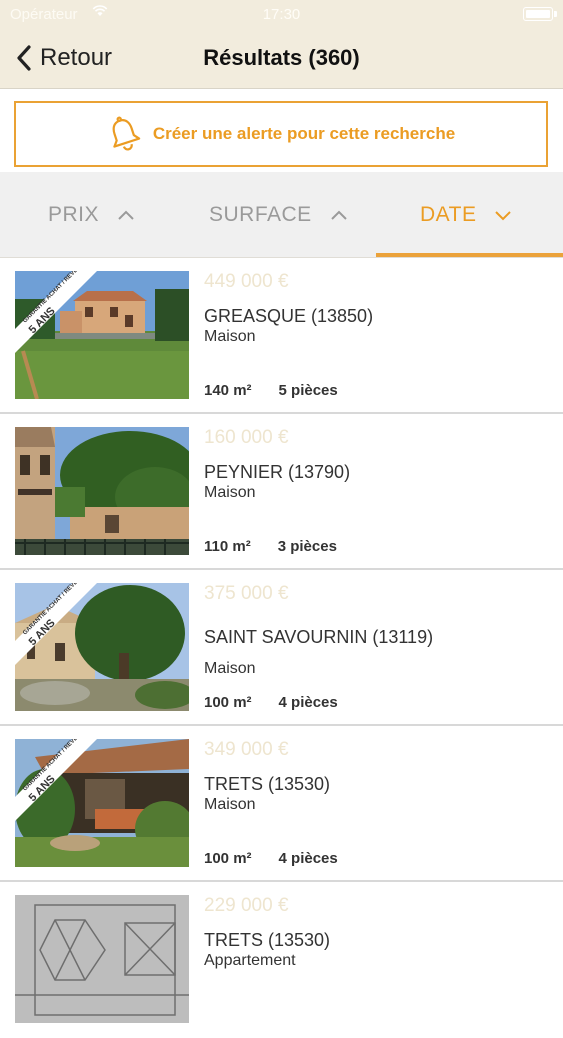 Image resolution: width=563 pixels, height=1038 pixels. What do you see at coordinates (289, 316) in the screenshot?
I see `listing-city: GREASQUE (13850)` at bounding box center [289, 316].